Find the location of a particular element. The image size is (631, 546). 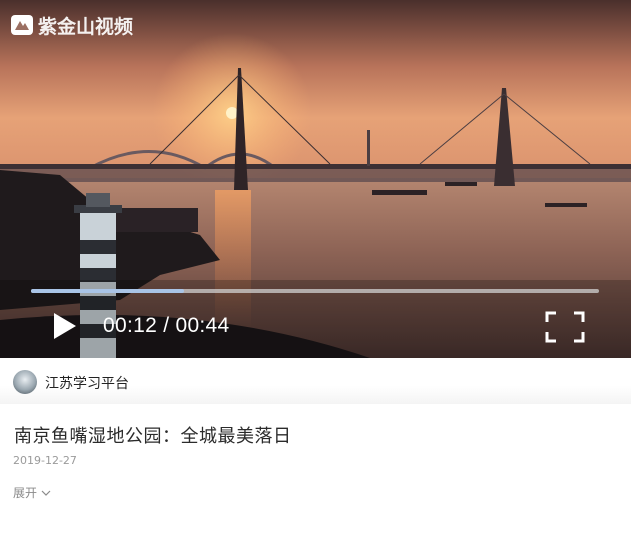

author-name: 江苏学习平台 is located at coordinates (87, 383).